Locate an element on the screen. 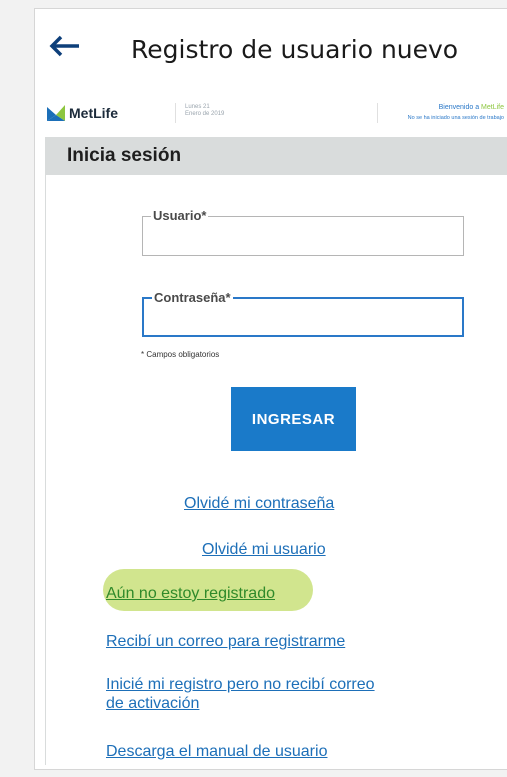 The height and width of the screenshot is (777, 507). welcome-prefix: Bienvenido a is located at coordinates (460, 107).